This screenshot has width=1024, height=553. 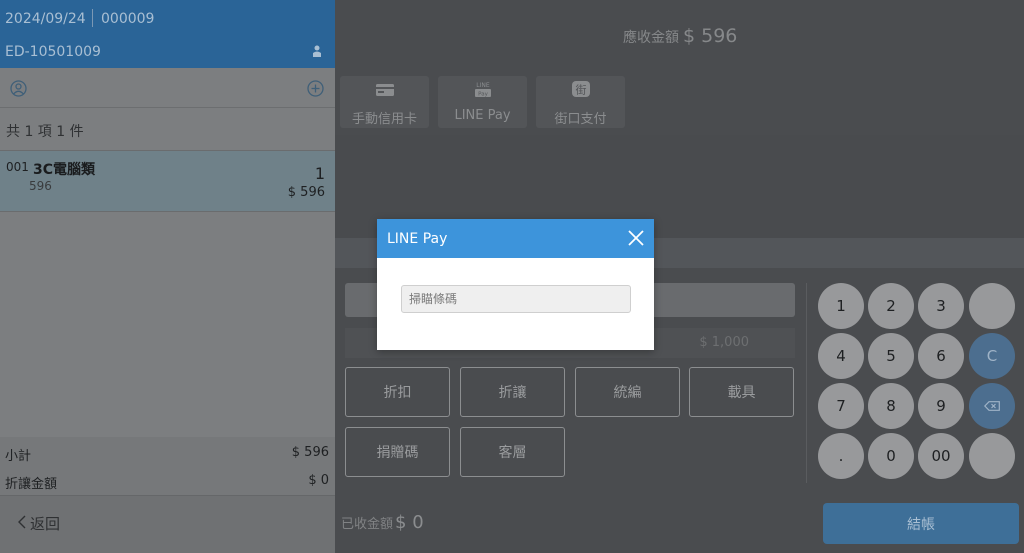 I want to click on cart-item: 001 3C電腦類 596 1 $ 596, so click(x=167, y=181).